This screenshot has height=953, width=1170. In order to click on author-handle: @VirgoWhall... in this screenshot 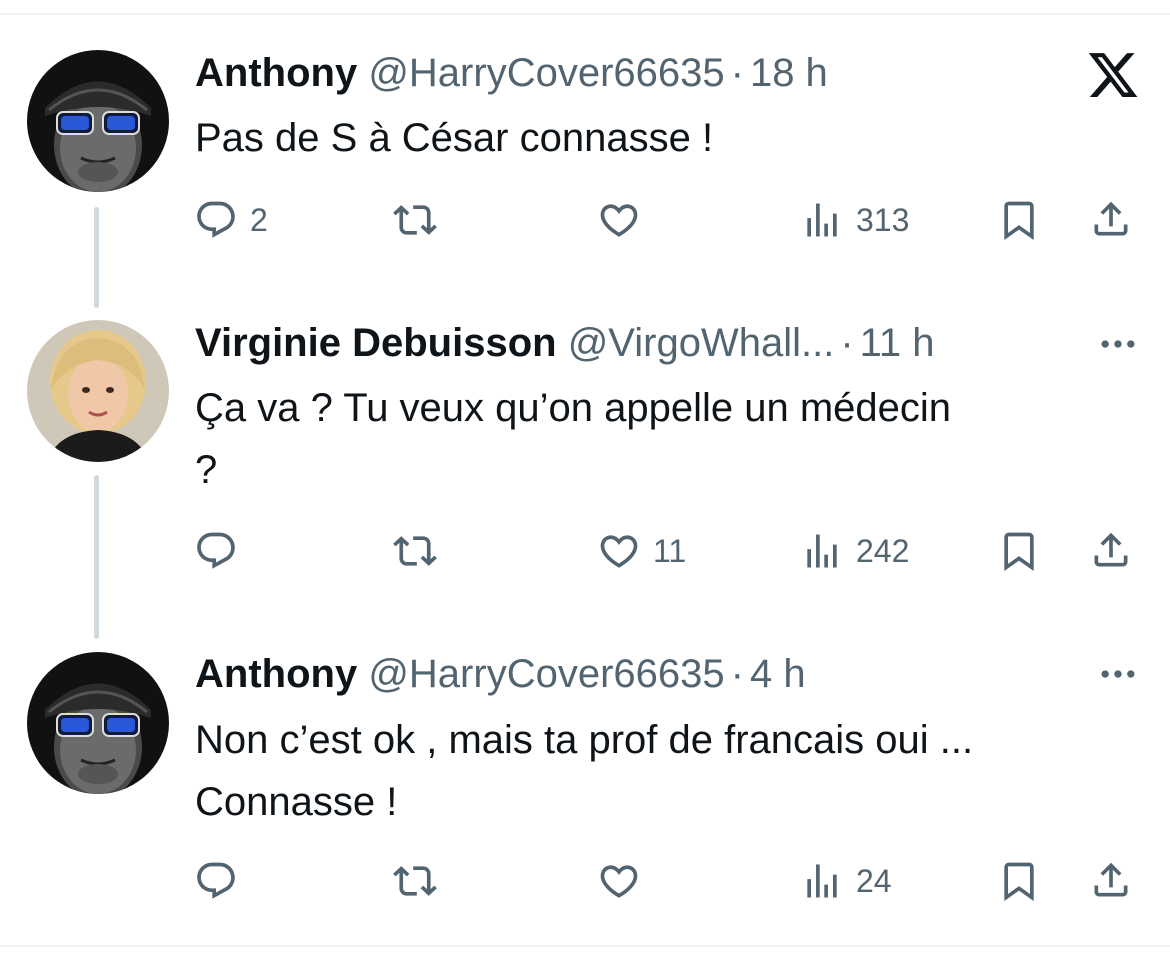, I will do `click(701, 343)`.